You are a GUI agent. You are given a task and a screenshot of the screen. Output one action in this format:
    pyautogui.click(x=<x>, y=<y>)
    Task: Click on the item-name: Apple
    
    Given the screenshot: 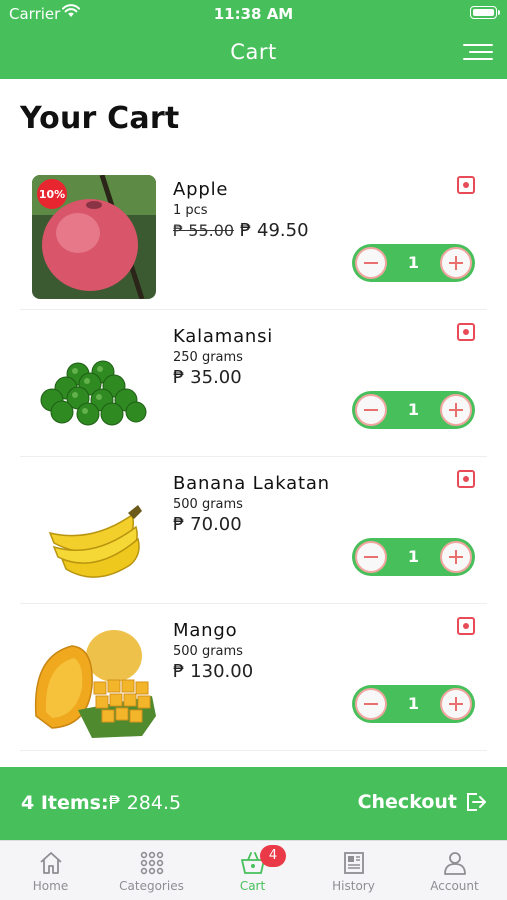 What is the action you would take?
    pyautogui.click(x=201, y=189)
    